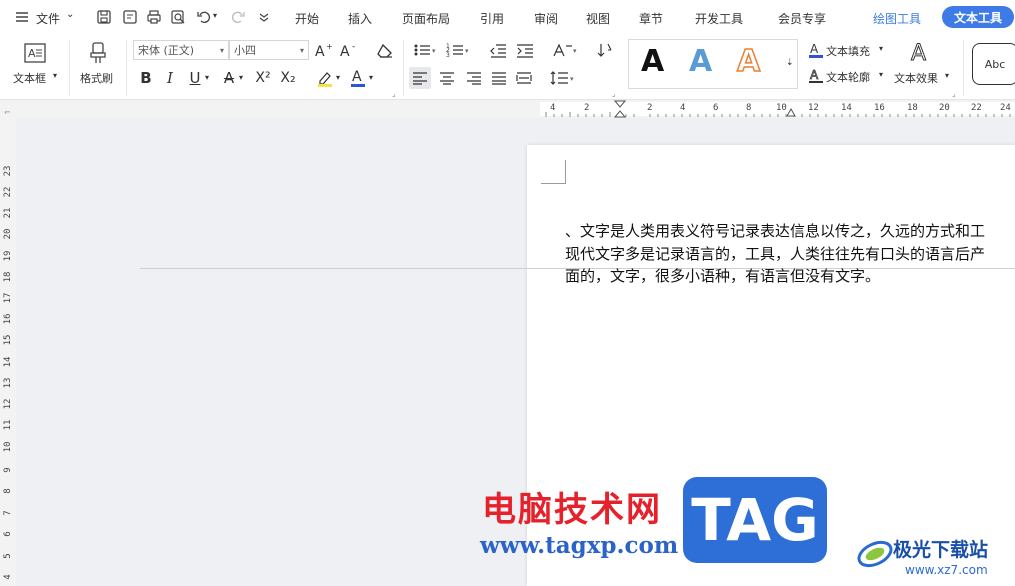  I want to click on tab-insert: 插入, so click(360, 18).